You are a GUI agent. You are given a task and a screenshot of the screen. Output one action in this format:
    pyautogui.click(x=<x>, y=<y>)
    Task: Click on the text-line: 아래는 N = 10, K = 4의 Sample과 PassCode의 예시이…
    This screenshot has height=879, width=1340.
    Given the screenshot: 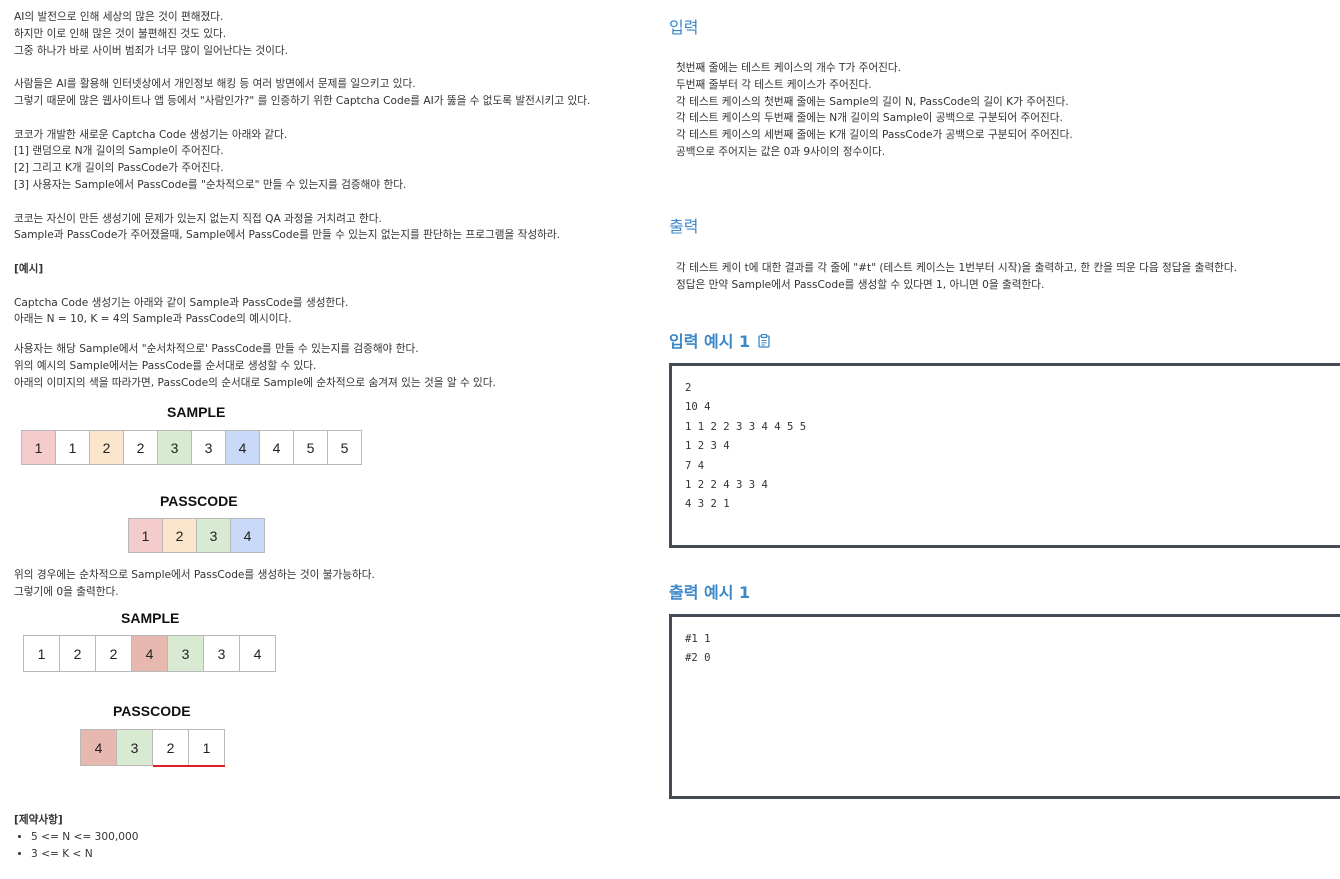 What is the action you would take?
    pyautogui.click(x=153, y=319)
    